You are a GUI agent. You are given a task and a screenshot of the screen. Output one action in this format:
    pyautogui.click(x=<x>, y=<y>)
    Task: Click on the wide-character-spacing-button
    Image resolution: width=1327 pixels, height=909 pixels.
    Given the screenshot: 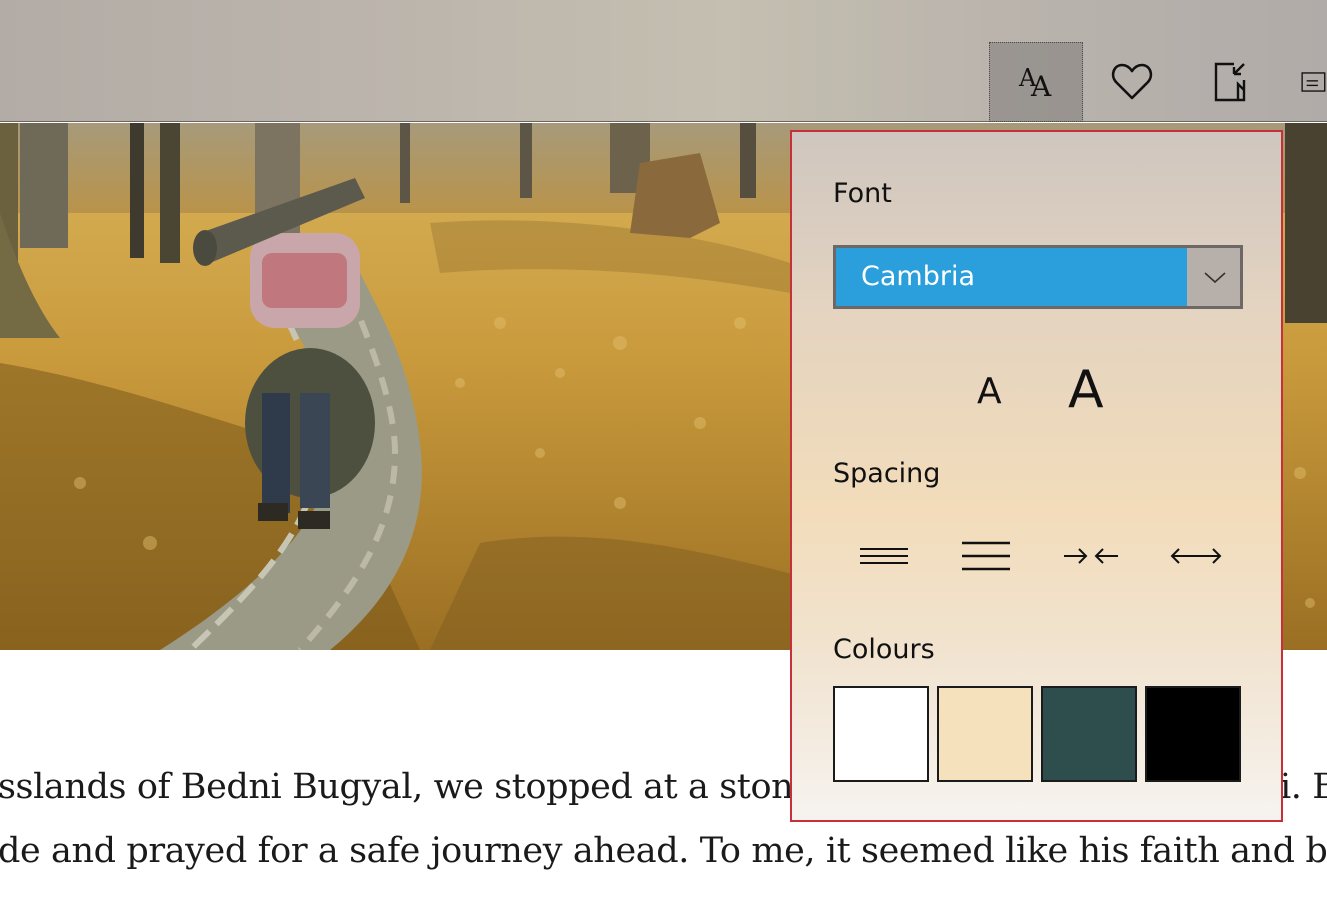 What is the action you would take?
    pyautogui.click(x=1196, y=556)
    